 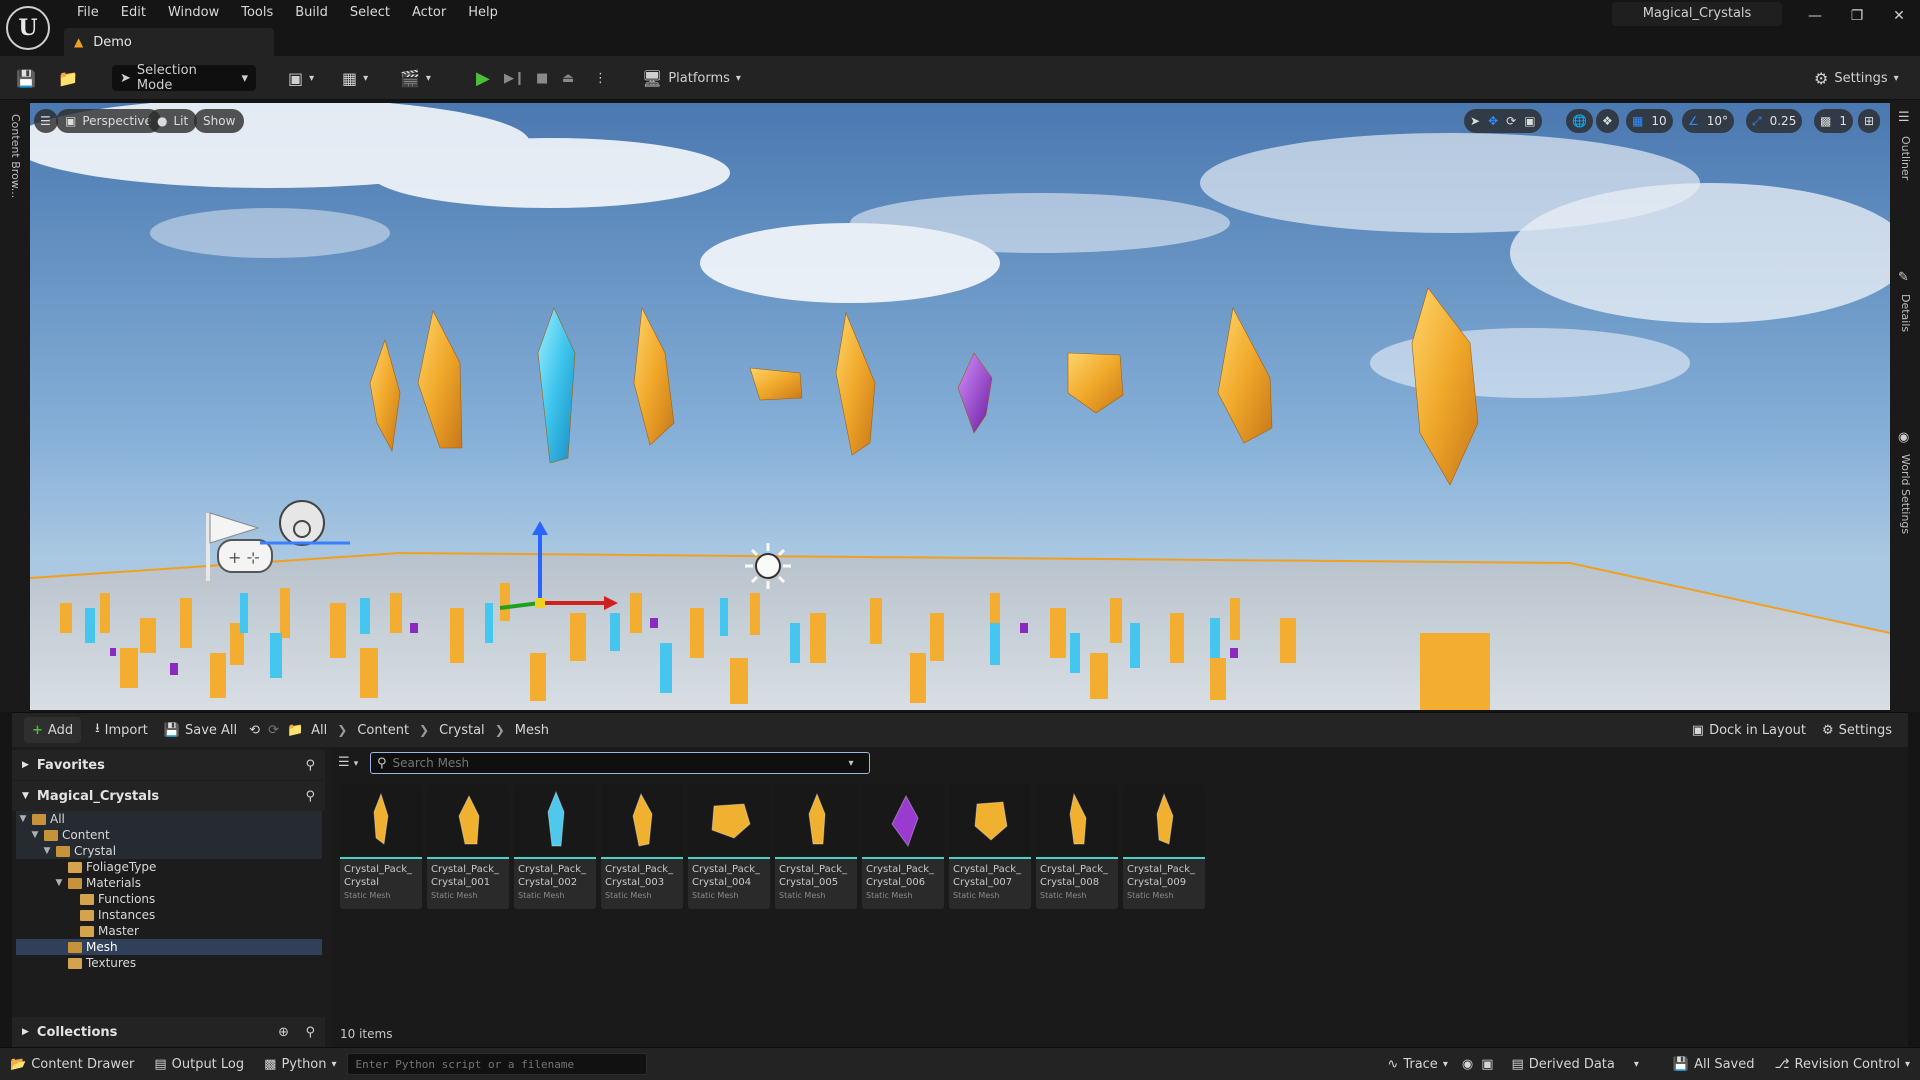 What do you see at coordinates (1714, 1064) in the screenshot?
I see `all-saved-button: 💾 All Saved` at bounding box center [1714, 1064].